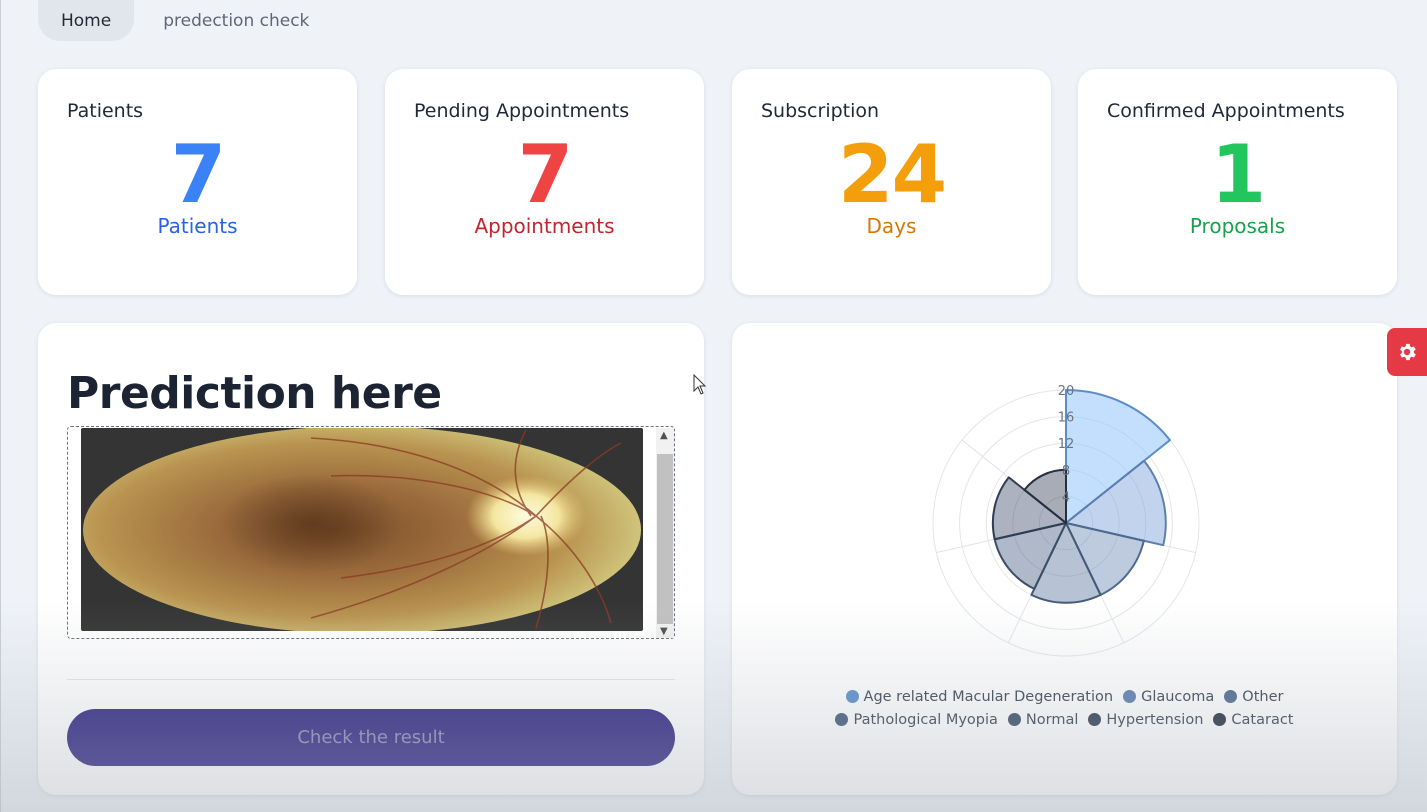 This screenshot has height=812, width=1427. What do you see at coordinates (1262, 719) in the screenshot?
I see `legend-label: Cataract` at bounding box center [1262, 719].